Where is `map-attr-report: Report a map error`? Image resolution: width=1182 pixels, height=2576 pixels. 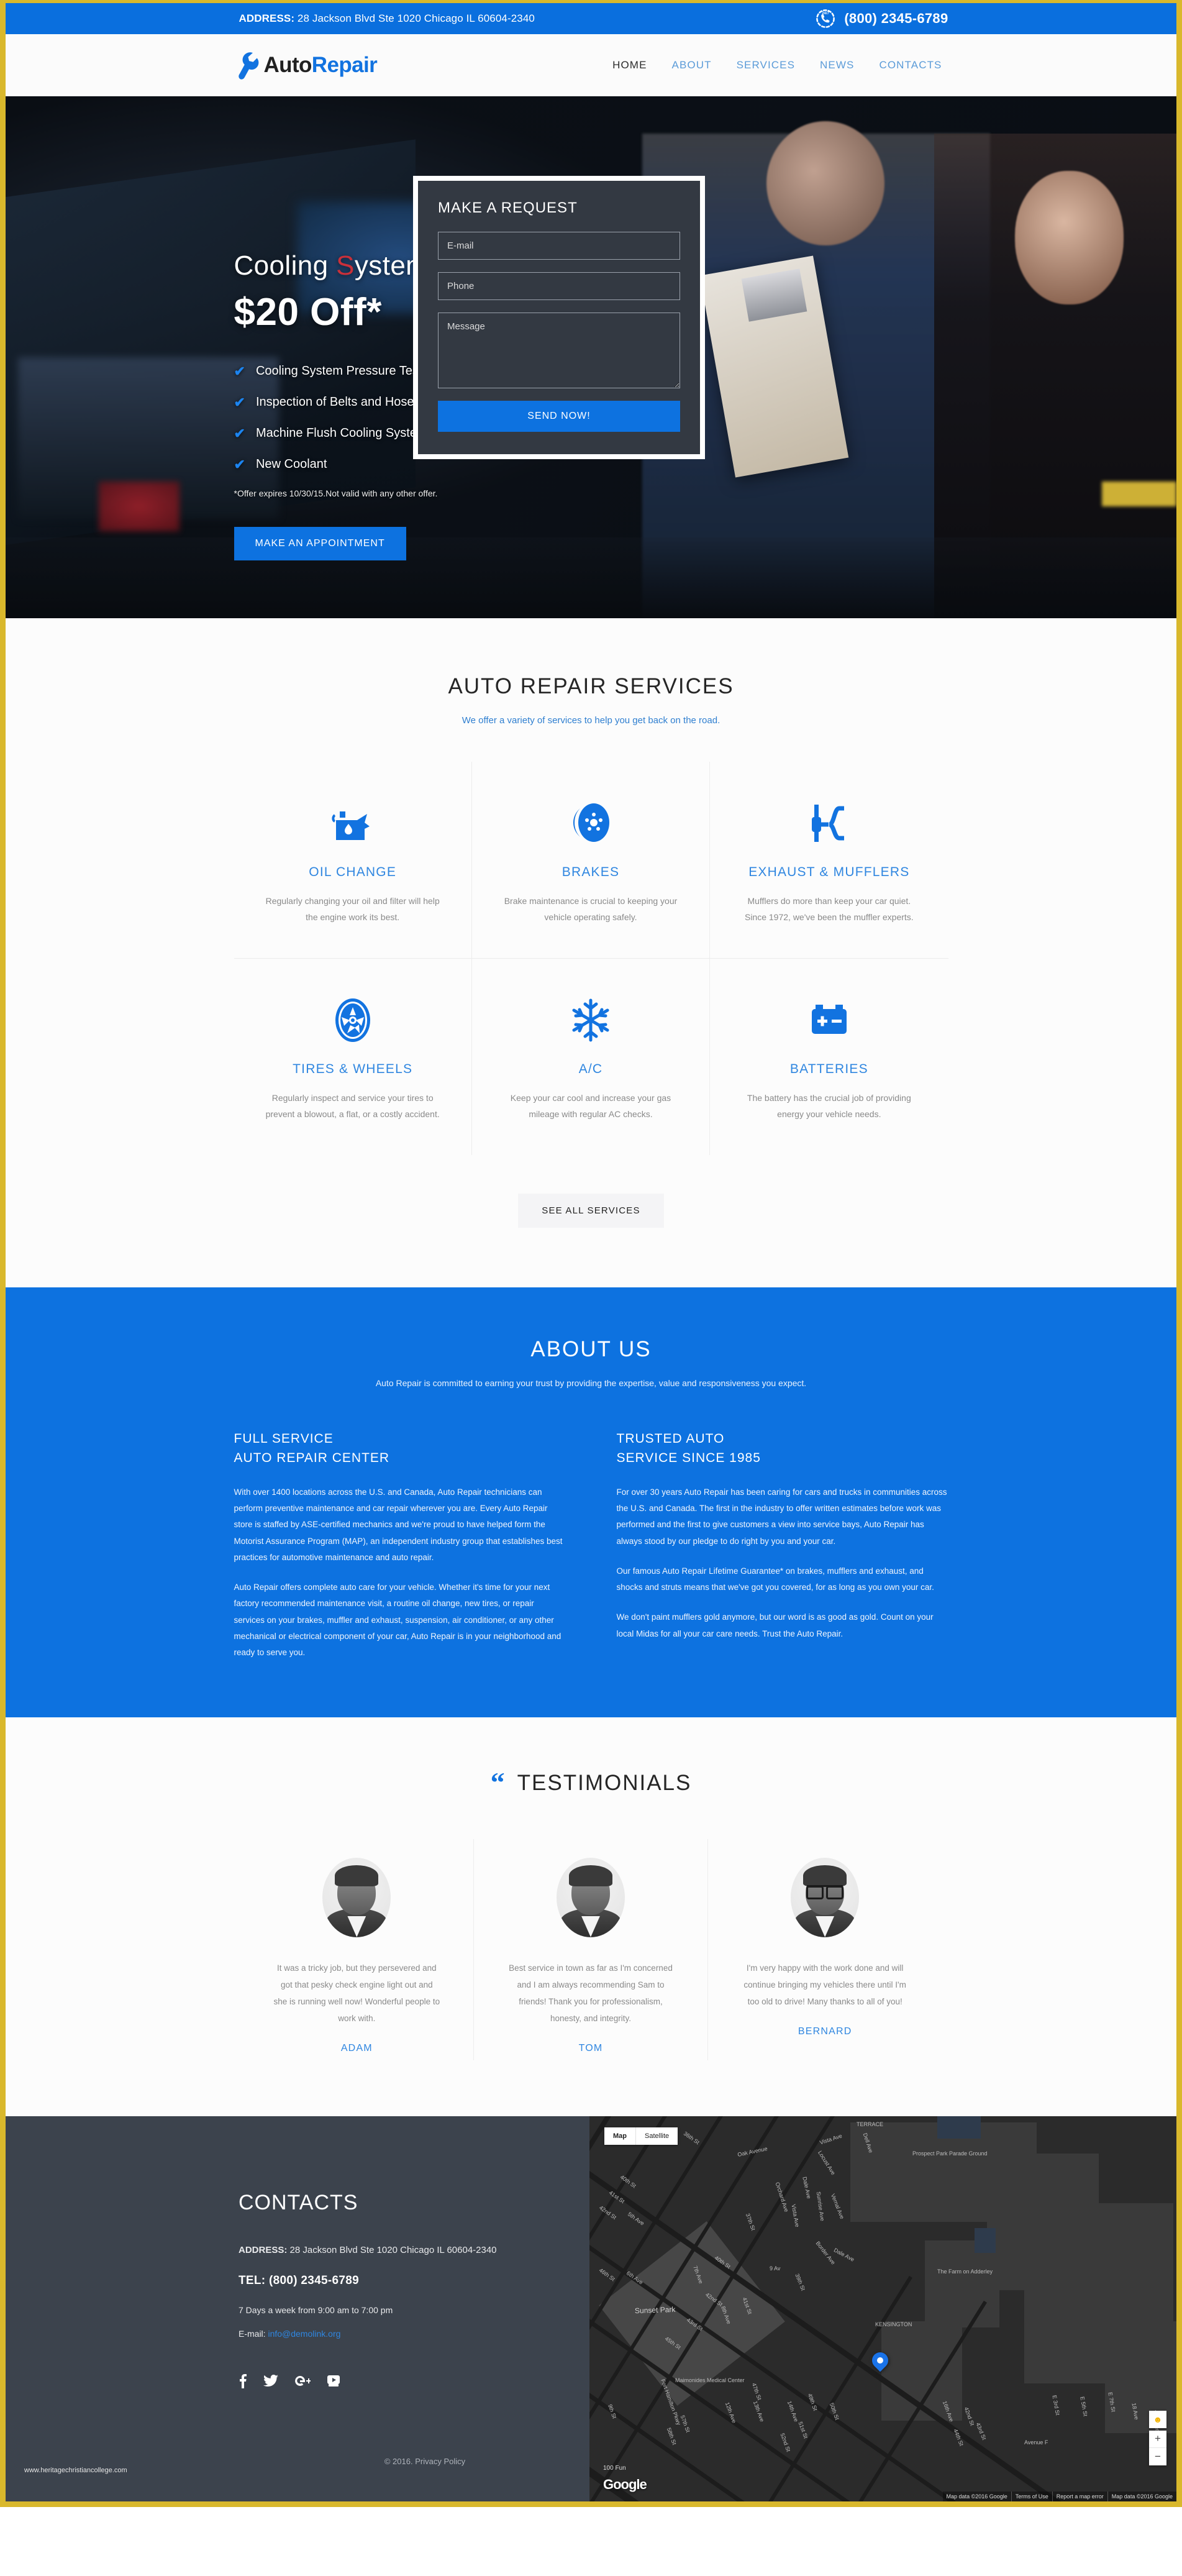
map-attr-report: Report a map error is located at coordinates (1079, 2496).